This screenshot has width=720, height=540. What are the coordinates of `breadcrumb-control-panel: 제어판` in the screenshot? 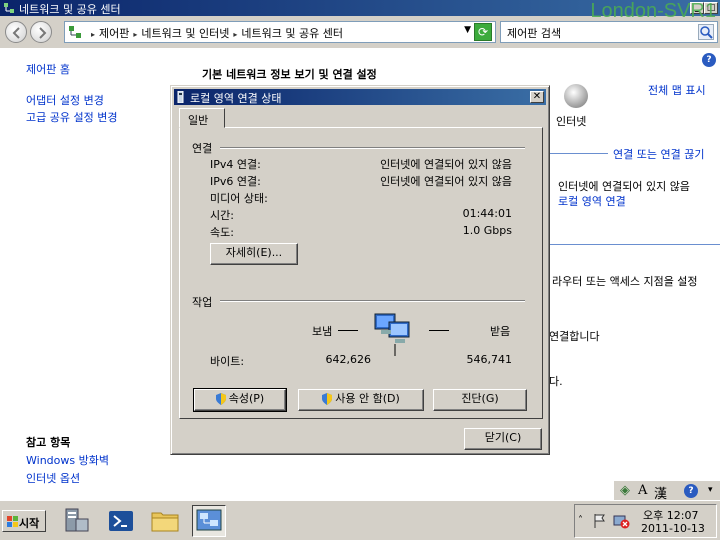 It's located at (114, 33).